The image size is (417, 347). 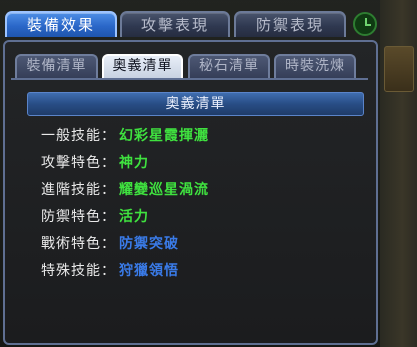 What do you see at coordinates (164, 136) in the screenshot?
I see `row-value: 幻彩星霞揮灑` at bounding box center [164, 136].